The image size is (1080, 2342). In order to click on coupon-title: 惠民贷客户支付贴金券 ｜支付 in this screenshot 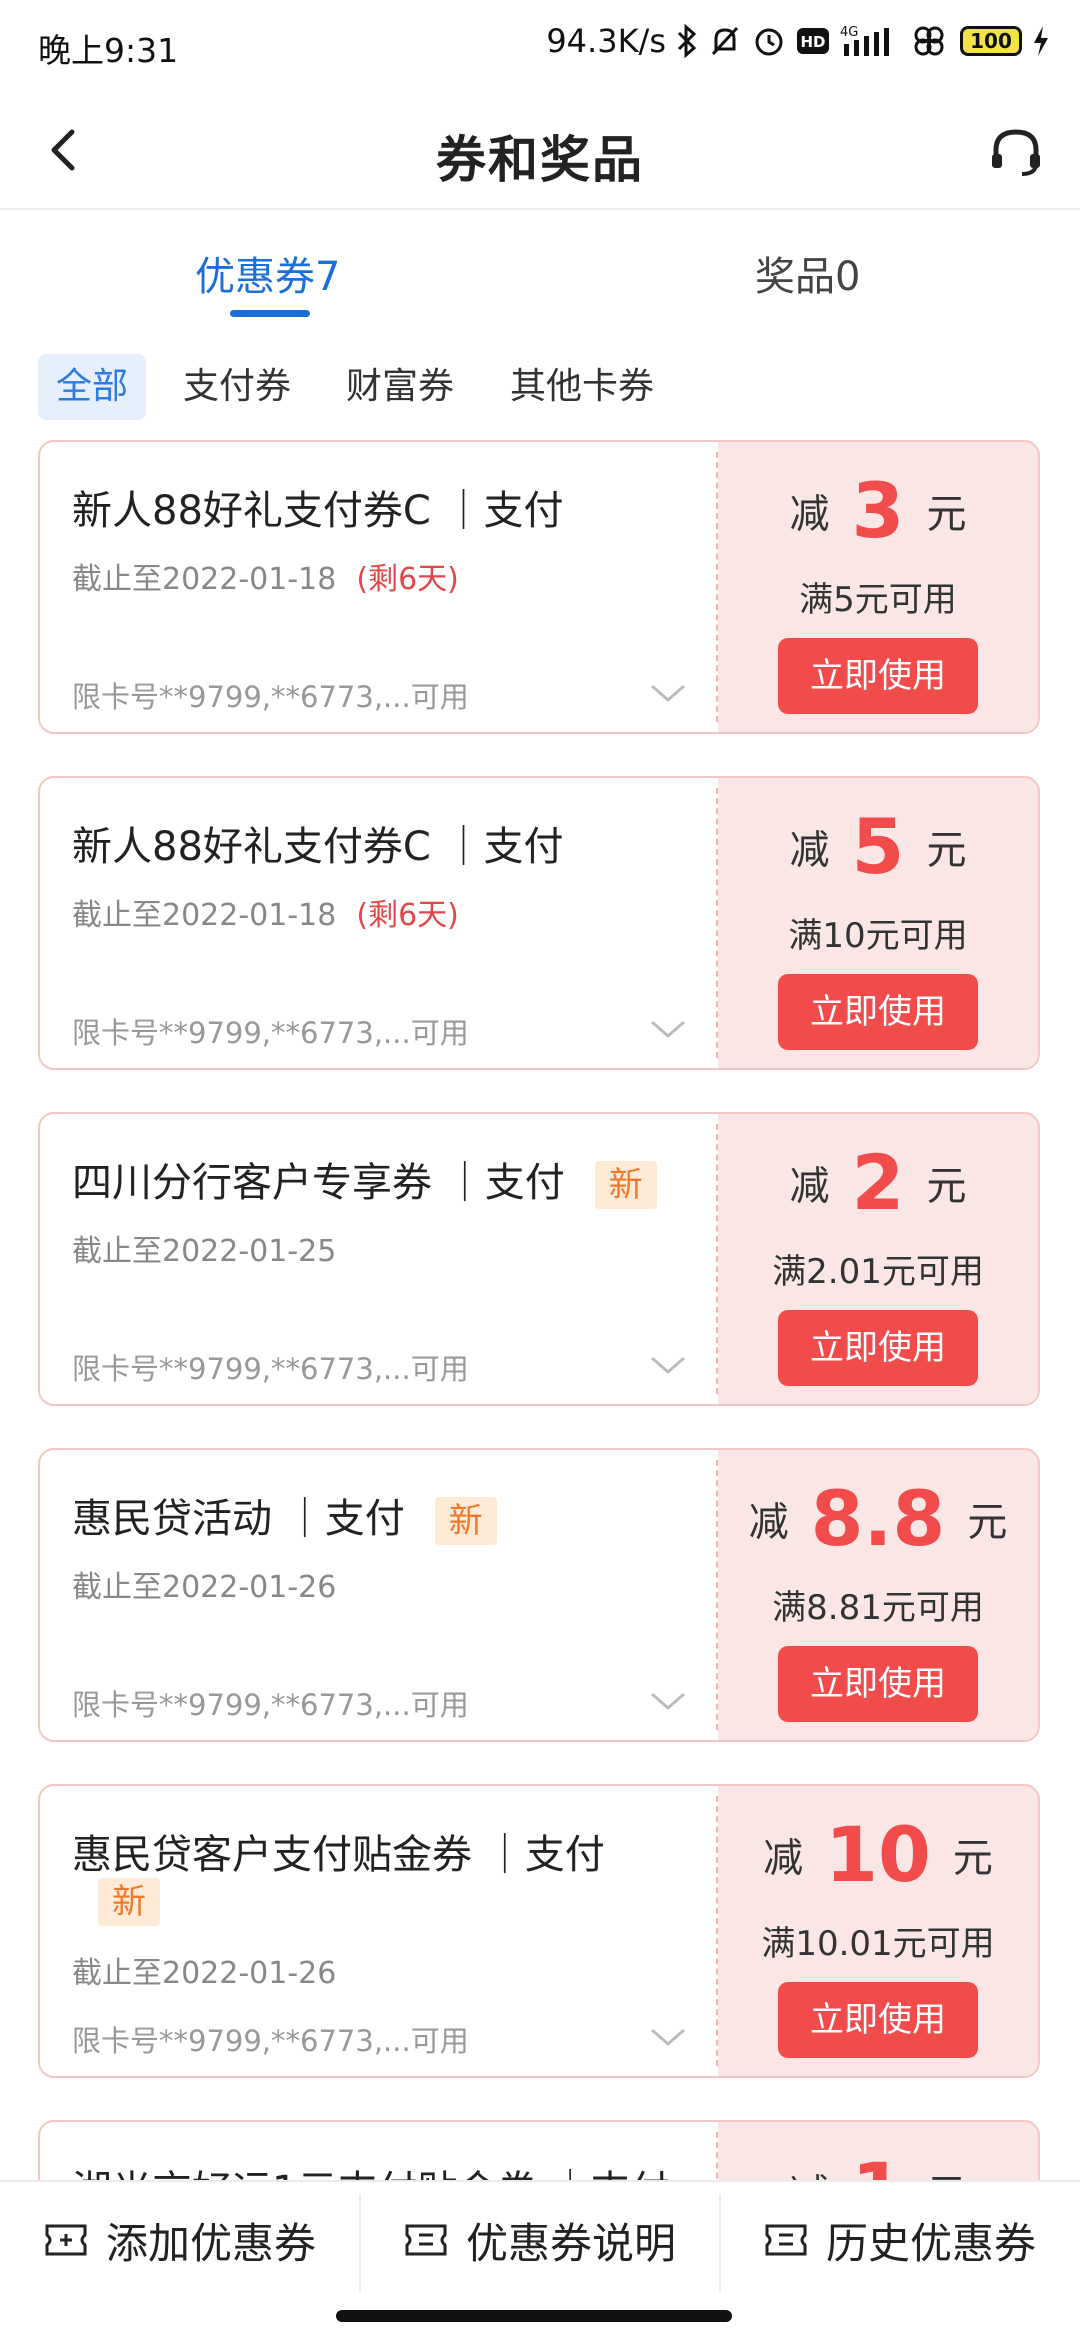, I will do `click(338, 1855)`.